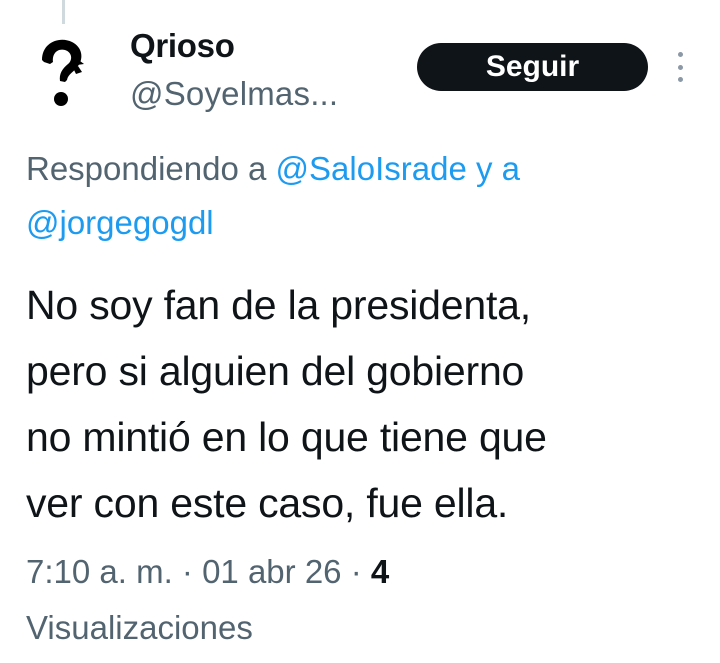  I want to click on tweet-text-line: ver con este caso, fue ella., so click(267, 503).